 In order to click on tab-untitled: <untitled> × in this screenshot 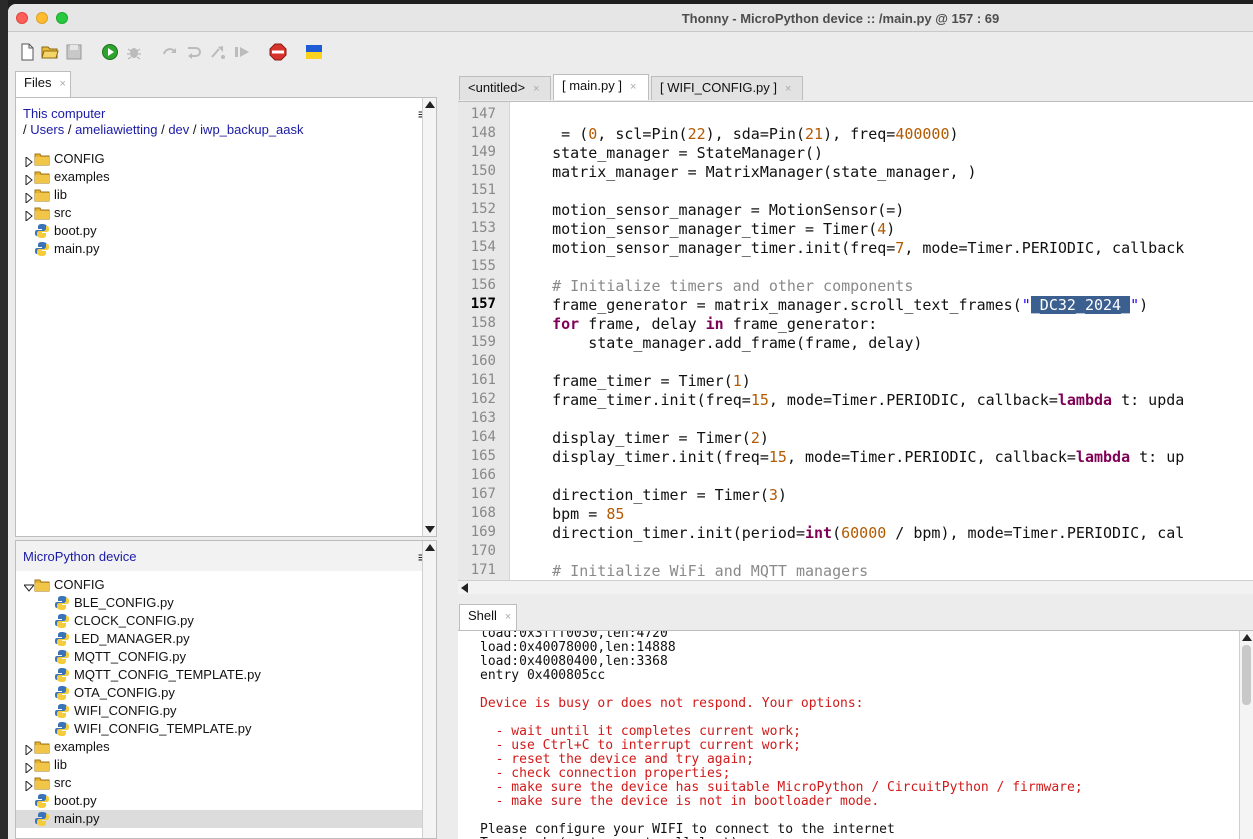, I will do `click(505, 88)`.